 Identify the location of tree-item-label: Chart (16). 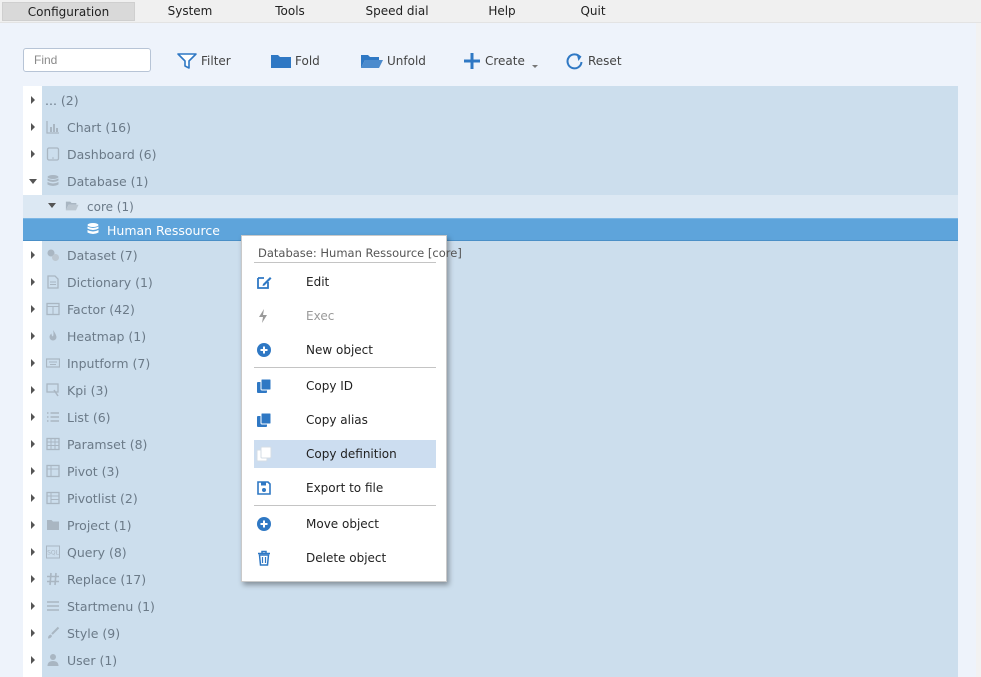
(99, 127).